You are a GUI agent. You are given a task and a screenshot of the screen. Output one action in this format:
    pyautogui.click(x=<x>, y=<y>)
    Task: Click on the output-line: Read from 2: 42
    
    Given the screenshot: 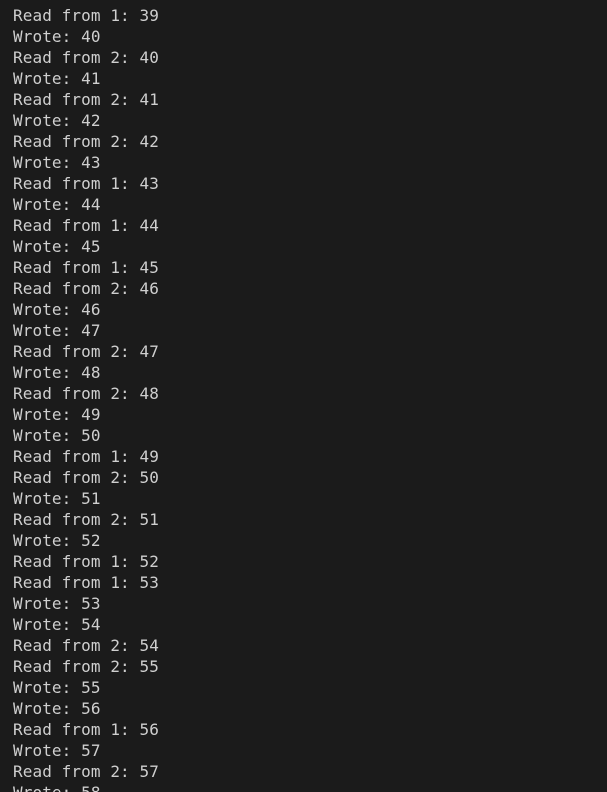 What is the action you would take?
    pyautogui.click(x=86, y=141)
    